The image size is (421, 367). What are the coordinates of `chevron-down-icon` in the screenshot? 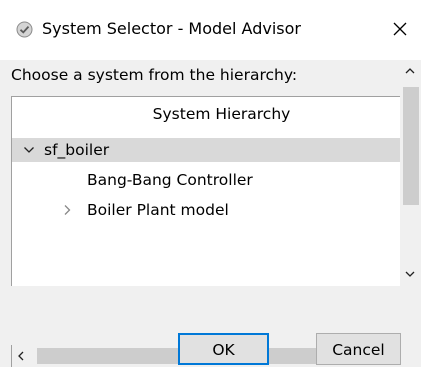 It's located at (29, 150).